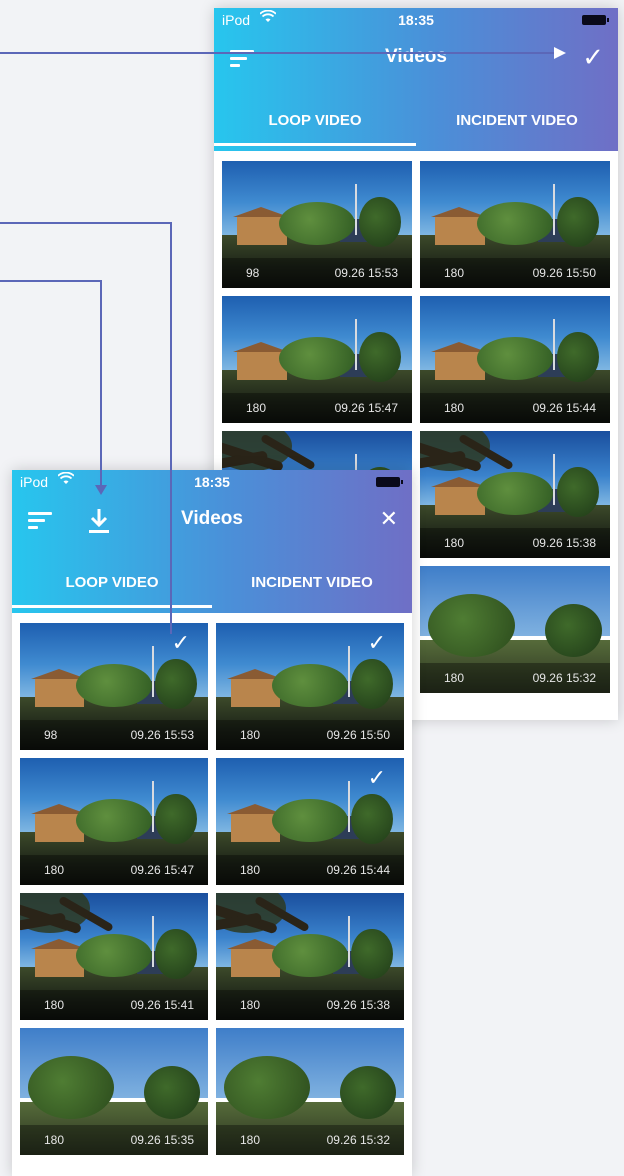  Describe the element at coordinates (317, 224) in the screenshot. I see `video-thumbnail: 98 09.26 15:53` at that location.